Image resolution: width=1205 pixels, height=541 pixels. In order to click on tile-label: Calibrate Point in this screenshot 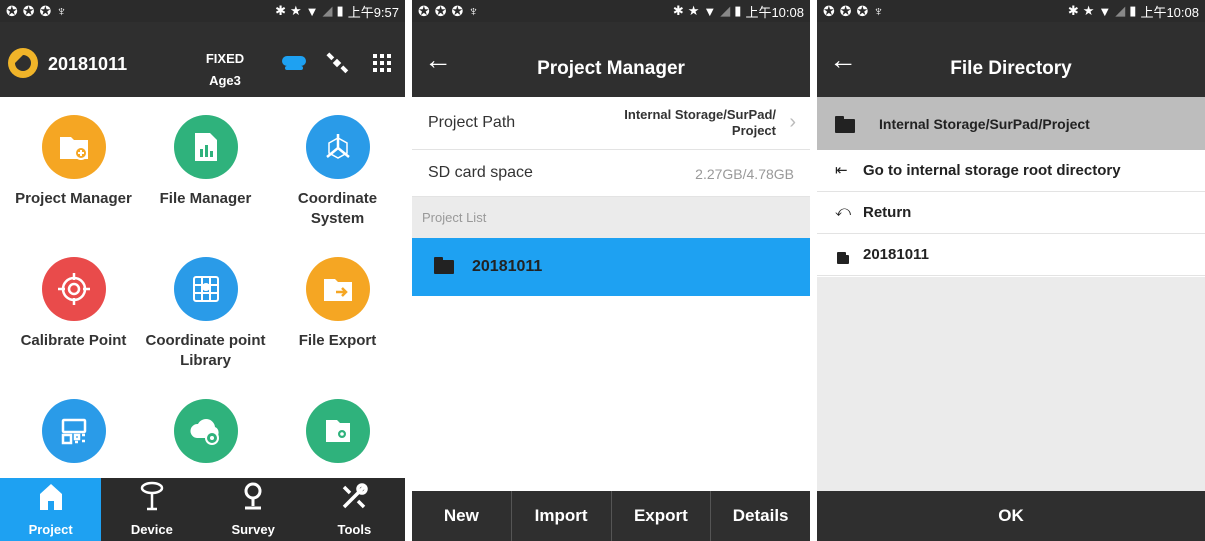, I will do `click(73, 340)`.